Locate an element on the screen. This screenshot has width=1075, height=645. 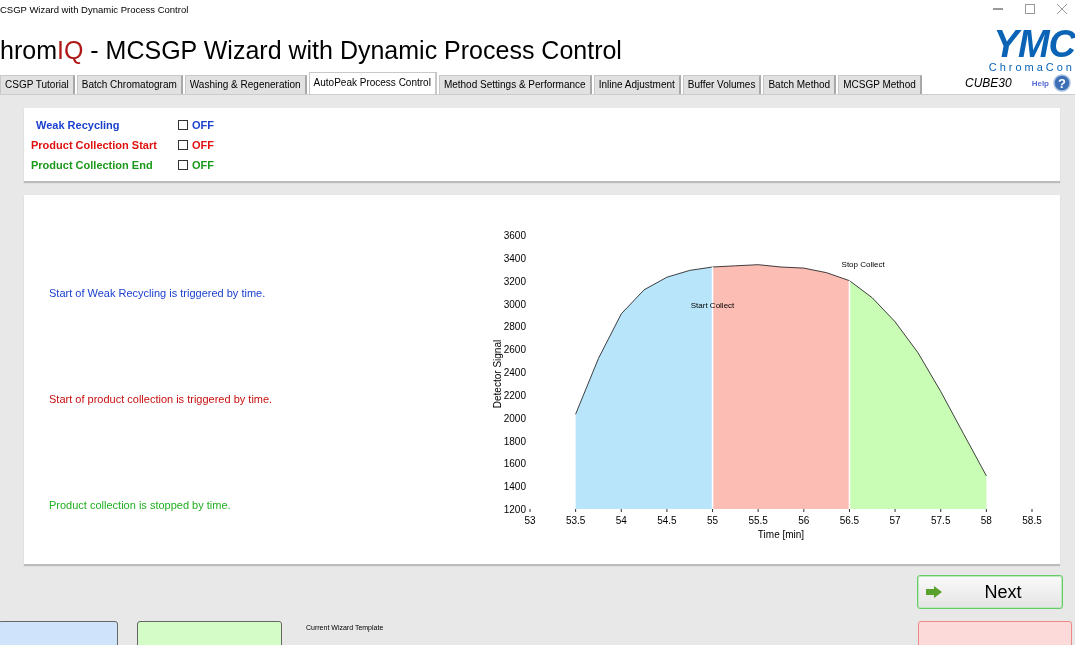
axis-tick-label: 54.5 is located at coordinates (667, 520).